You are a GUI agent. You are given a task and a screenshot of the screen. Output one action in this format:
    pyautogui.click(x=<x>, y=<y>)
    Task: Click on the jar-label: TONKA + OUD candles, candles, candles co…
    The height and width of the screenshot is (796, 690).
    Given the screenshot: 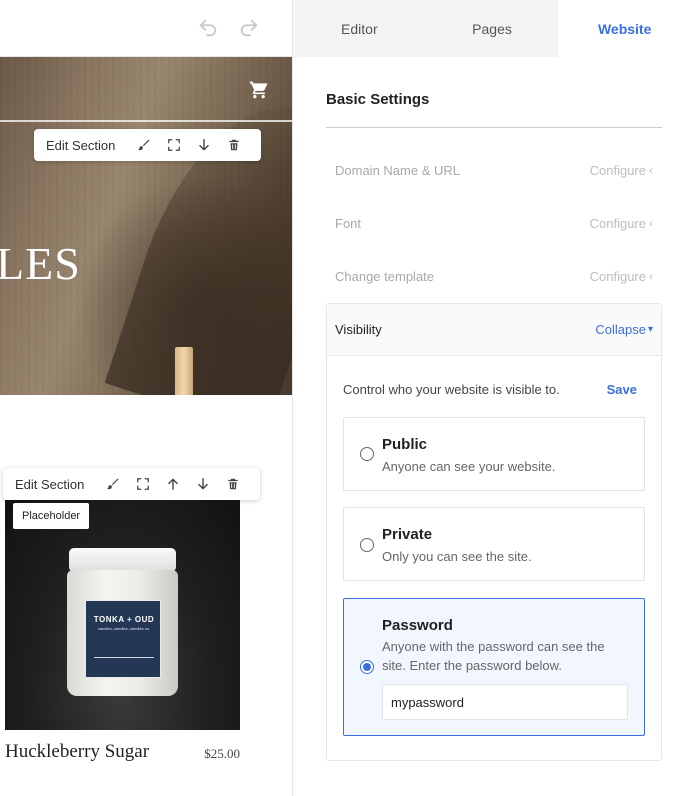 What is the action you would take?
    pyautogui.click(x=123, y=639)
    